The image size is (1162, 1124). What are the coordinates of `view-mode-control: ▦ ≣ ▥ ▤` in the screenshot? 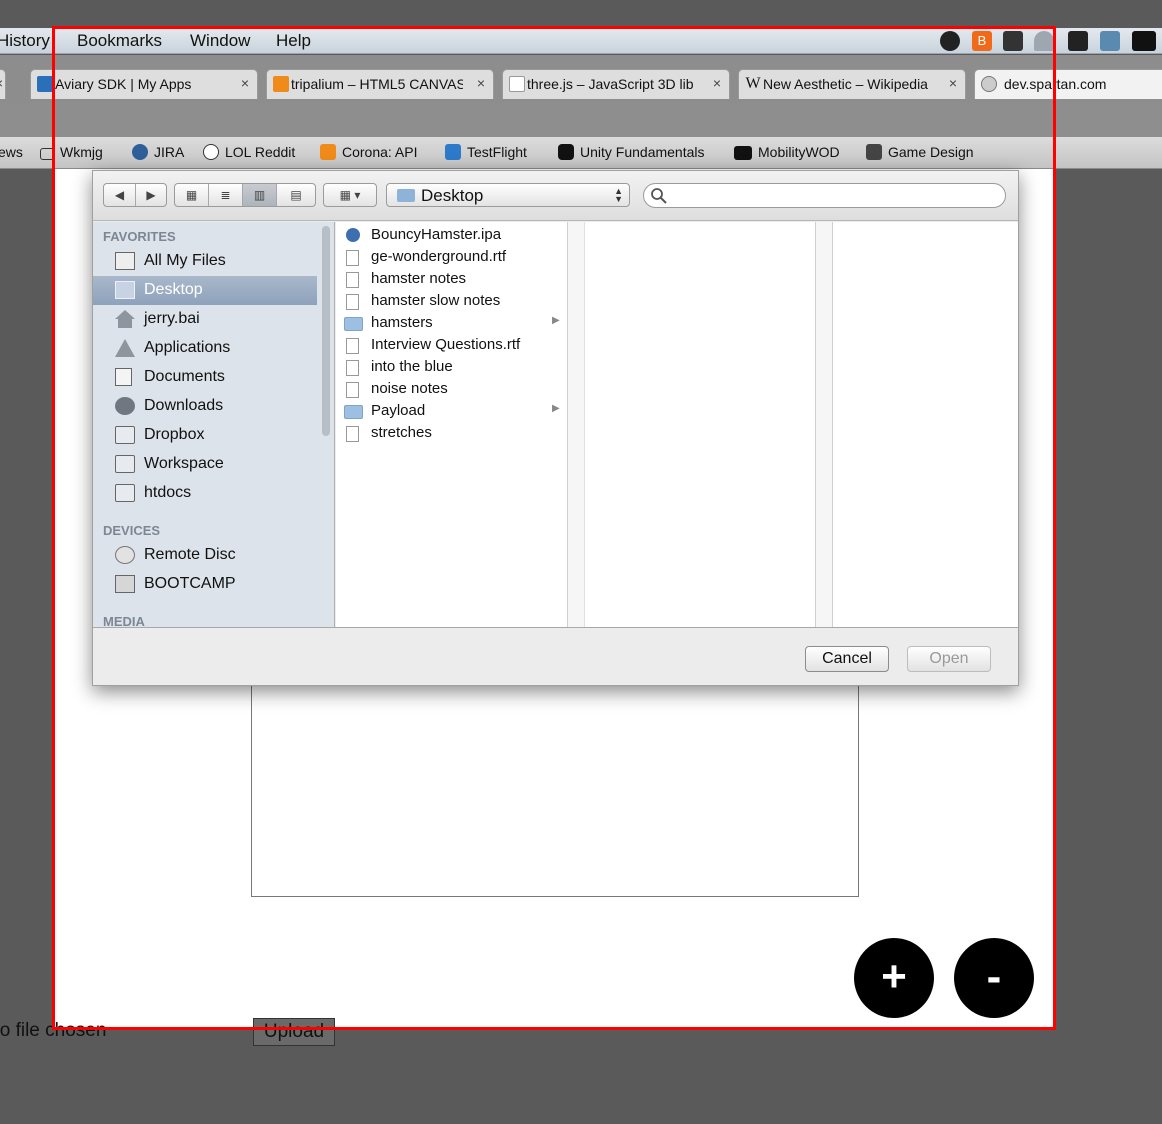 It's located at (245, 195).